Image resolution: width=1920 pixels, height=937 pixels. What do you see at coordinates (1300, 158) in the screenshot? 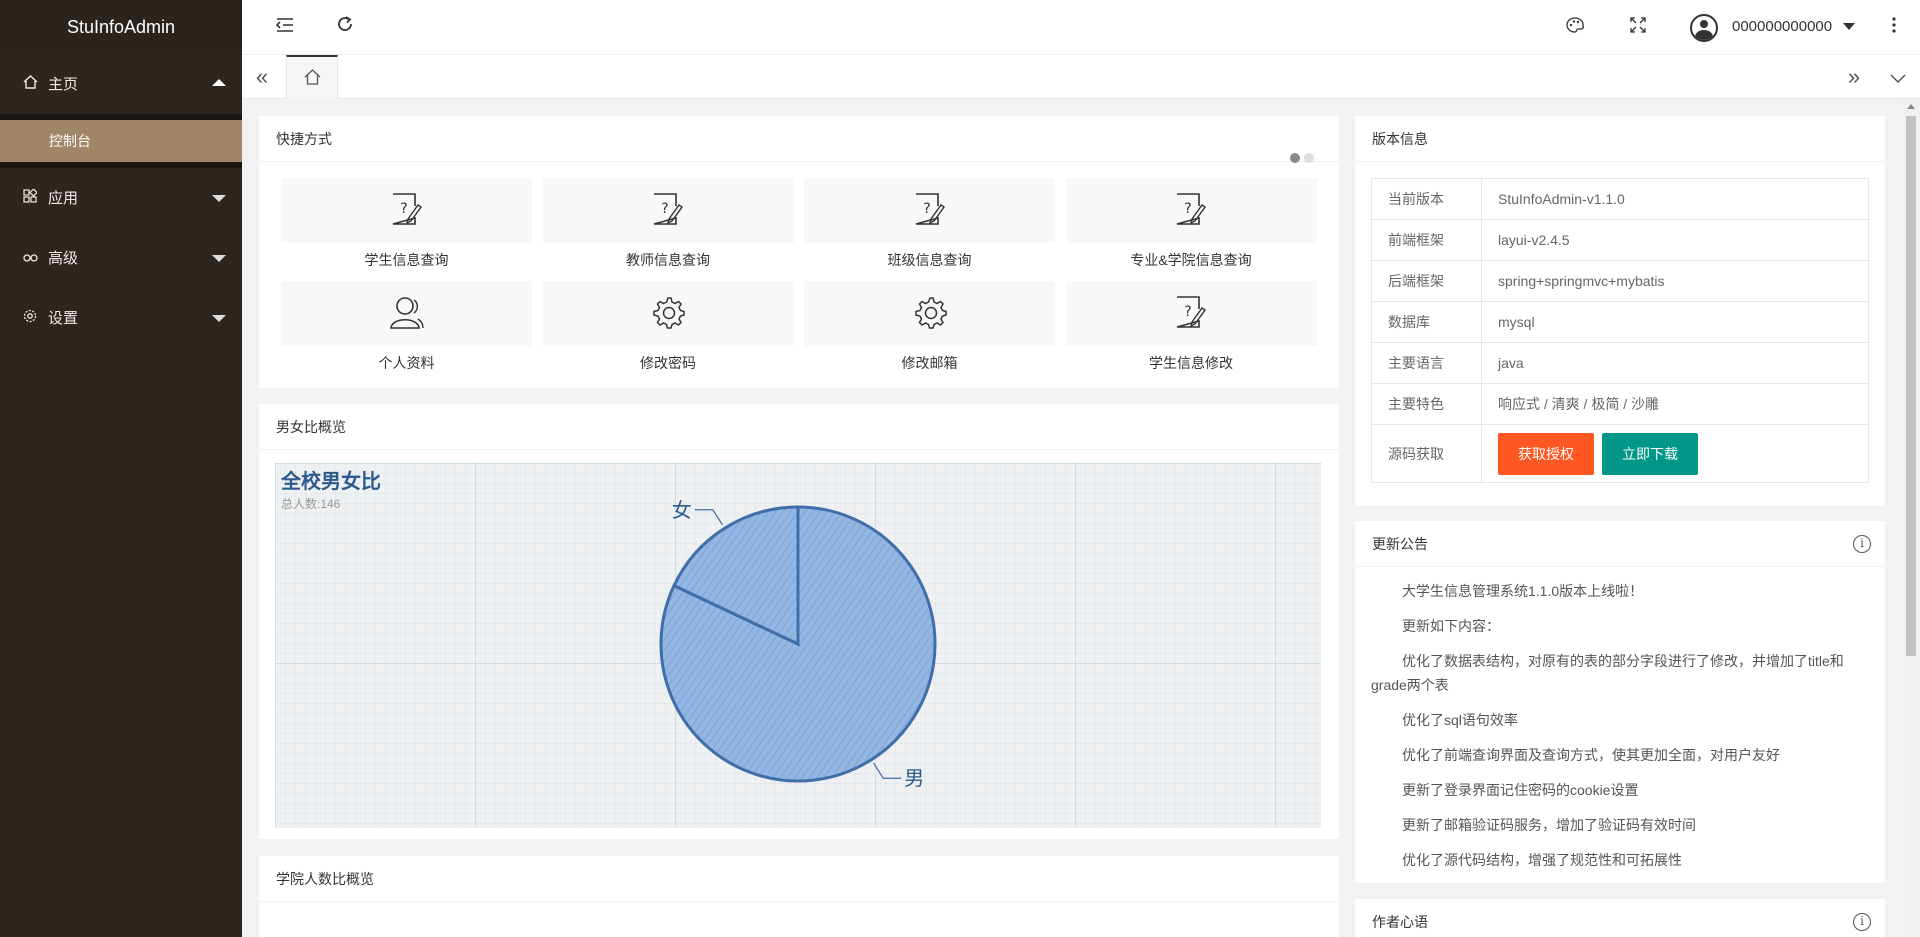
I see `carousel-dots` at bounding box center [1300, 158].